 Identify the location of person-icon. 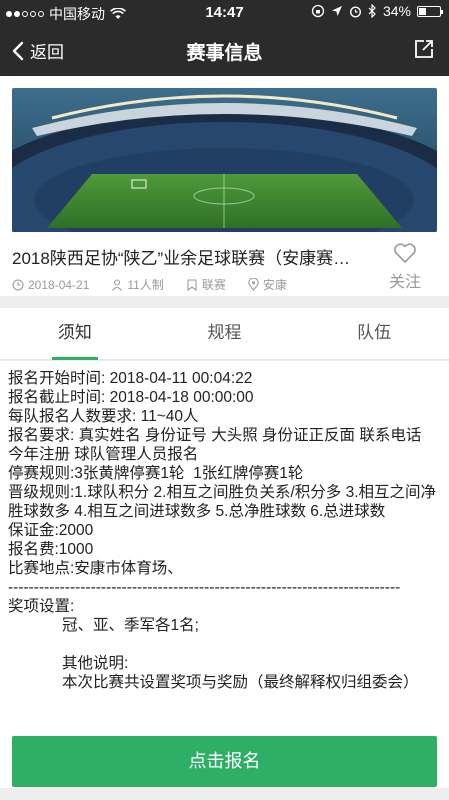
(117, 284).